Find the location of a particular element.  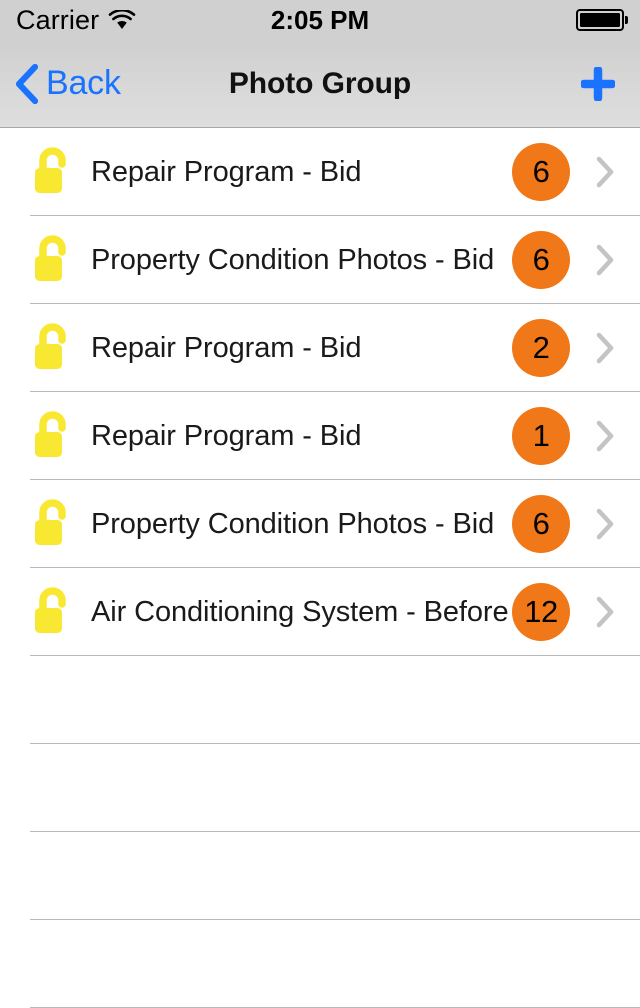

battery-full-icon is located at coordinates (601, 20).